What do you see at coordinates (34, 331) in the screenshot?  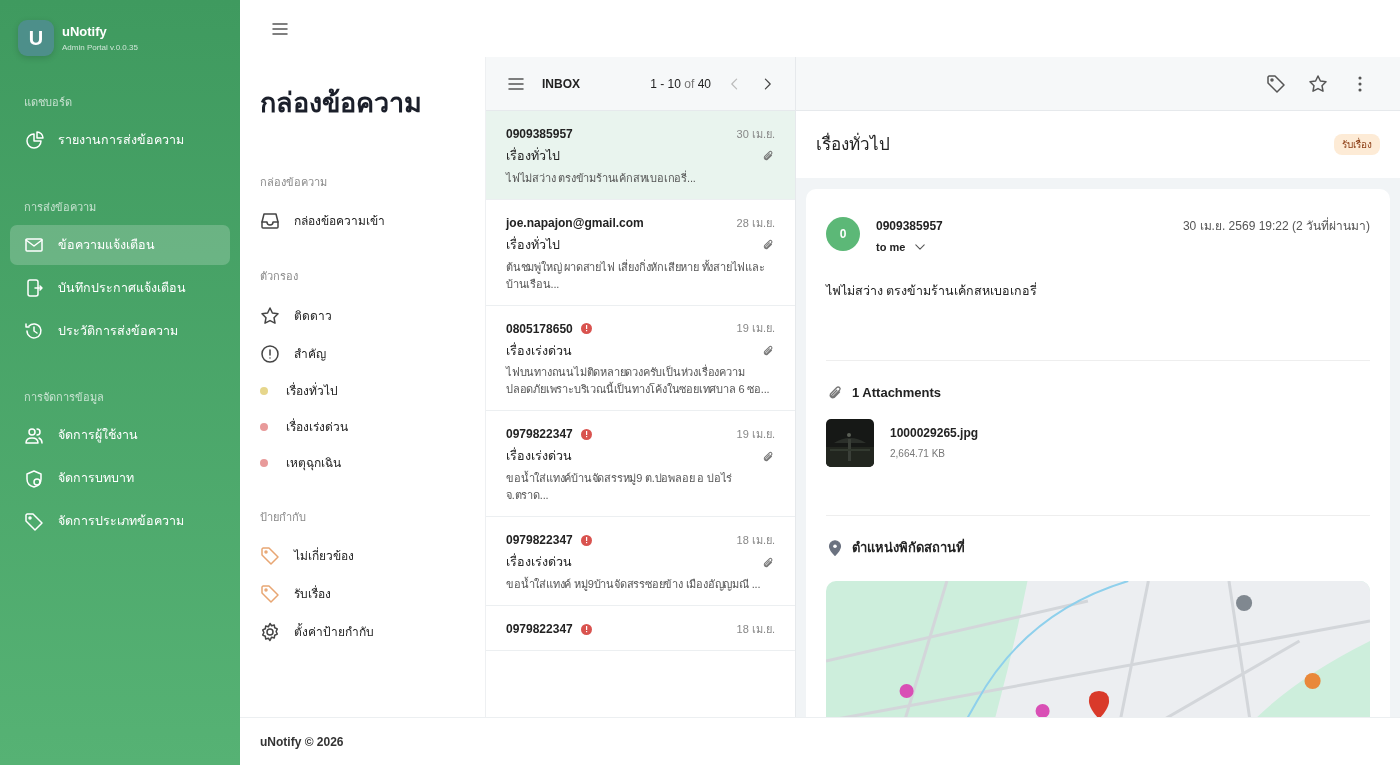 I see `history-icon` at bounding box center [34, 331].